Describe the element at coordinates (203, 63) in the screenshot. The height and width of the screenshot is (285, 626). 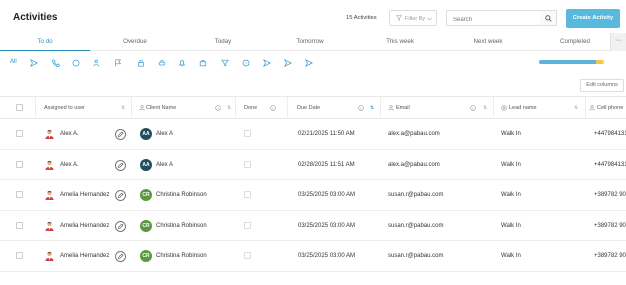
I see `briefcase-icon` at that location.